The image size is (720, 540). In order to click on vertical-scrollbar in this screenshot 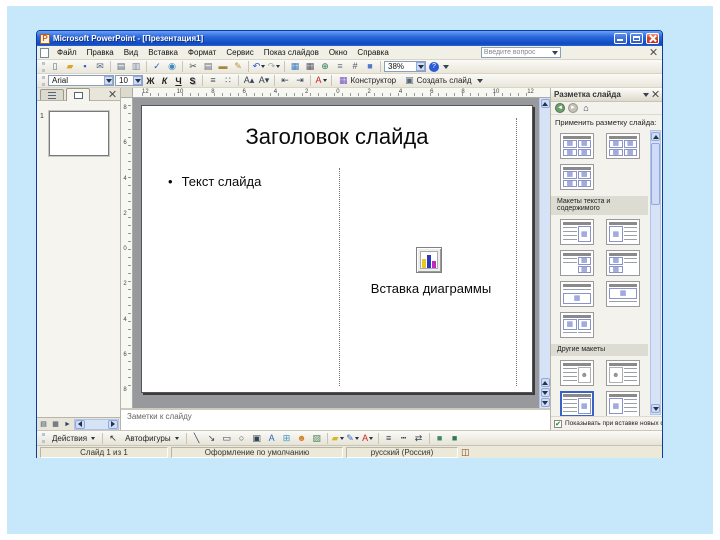, I will do `click(544, 253)`.